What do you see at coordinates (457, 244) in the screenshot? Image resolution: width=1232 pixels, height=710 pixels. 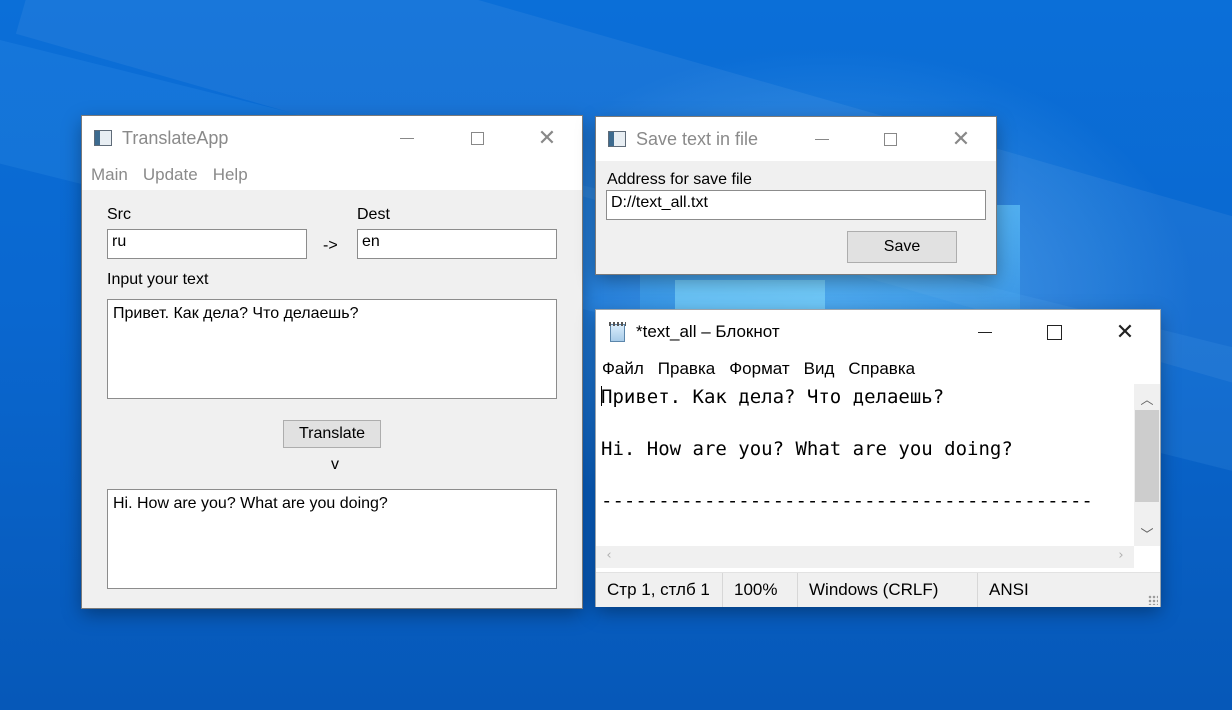 I see `dest-input: en` at bounding box center [457, 244].